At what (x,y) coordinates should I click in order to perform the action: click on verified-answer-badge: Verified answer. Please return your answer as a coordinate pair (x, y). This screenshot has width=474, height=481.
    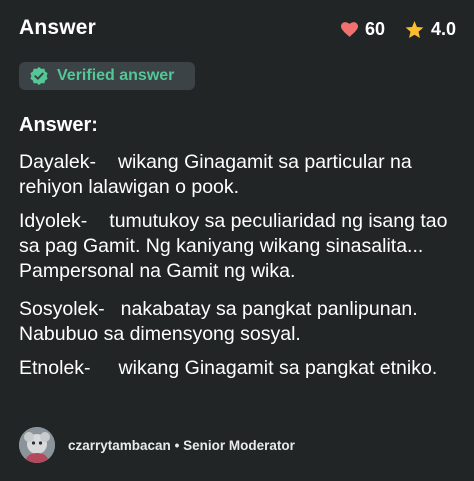
    Looking at the image, I should click on (107, 76).